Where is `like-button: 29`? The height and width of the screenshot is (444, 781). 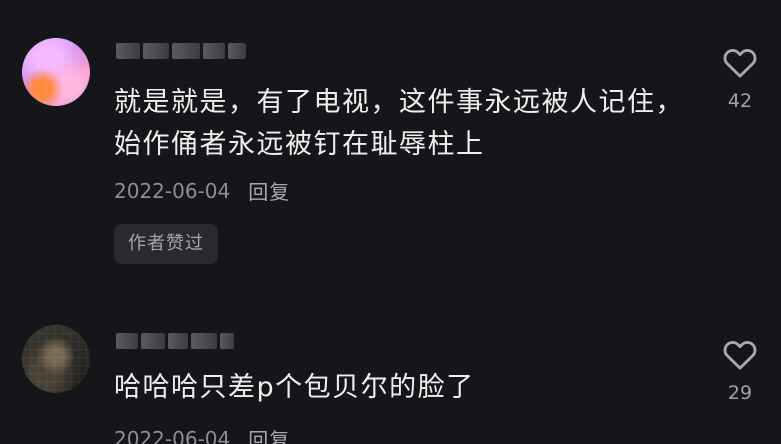 like-button: 29 is located at coordinates (740, 369).